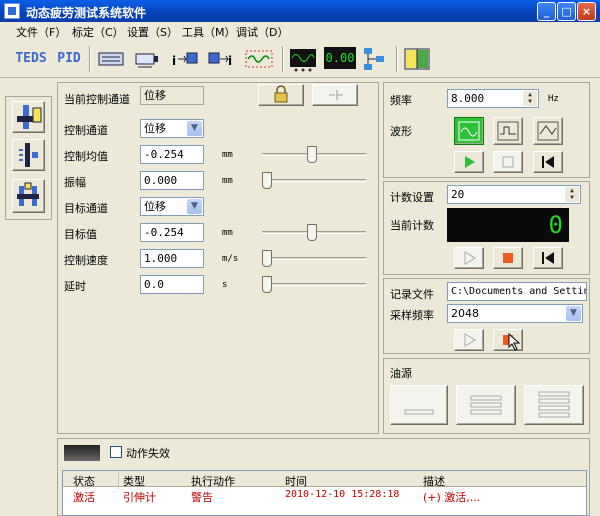  Describe the element at coordinates (375, 59) in the screenshot. I see `network-icon` at that location.